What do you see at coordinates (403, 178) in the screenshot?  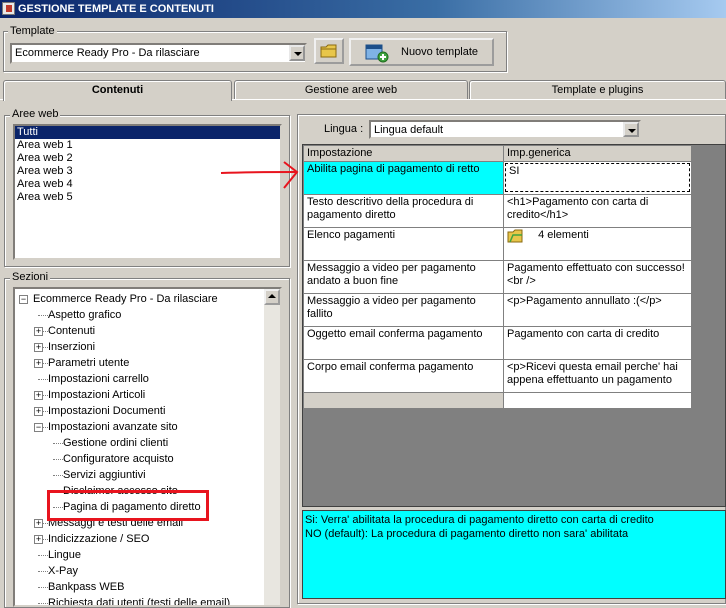 I see `setting-name: Abilita pagina di pagamento di retto` at bounding box center [403, 178].